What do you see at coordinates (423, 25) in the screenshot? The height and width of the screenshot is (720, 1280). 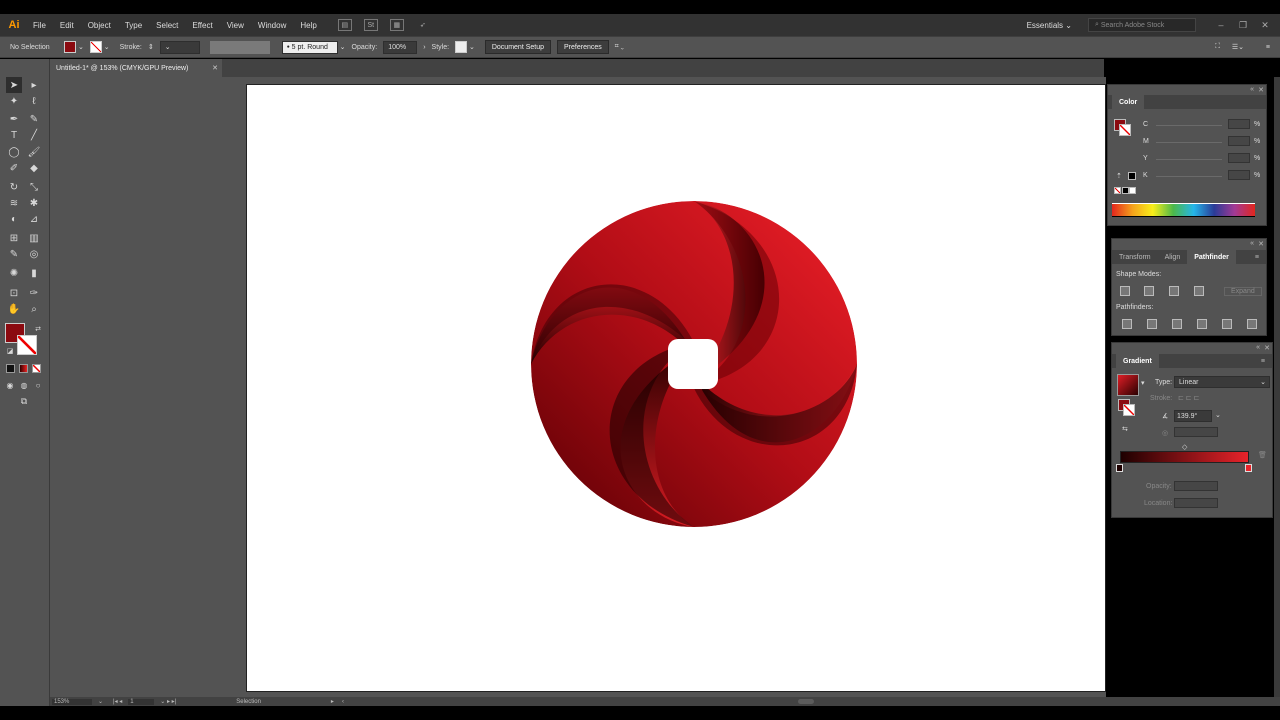 I see `gpu-performance-icon: ➶` at bounding box center [423, 25].